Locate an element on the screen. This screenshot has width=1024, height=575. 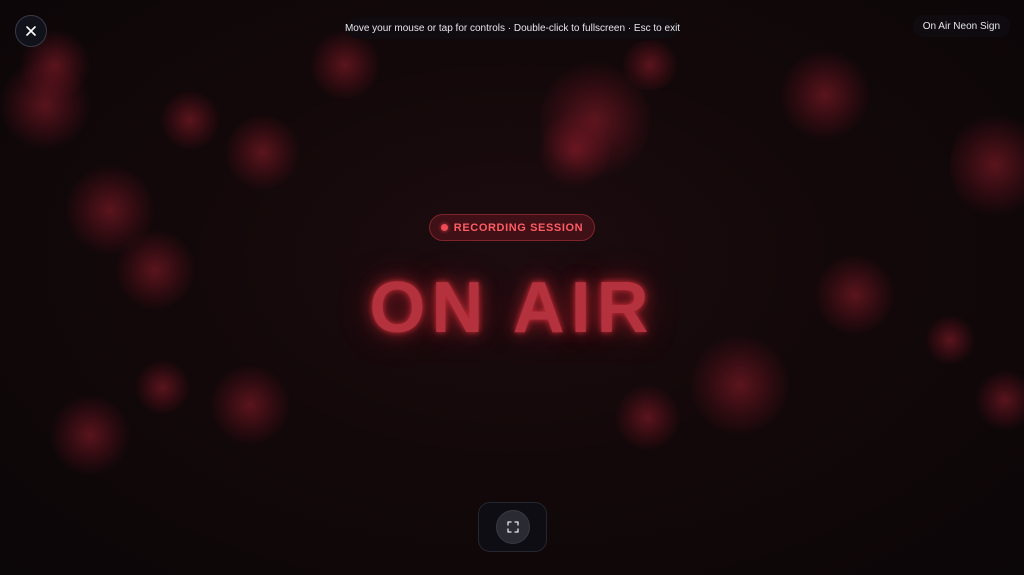
sign-title-badge: On Air Neon Sign is located at coordinates (961, 26).